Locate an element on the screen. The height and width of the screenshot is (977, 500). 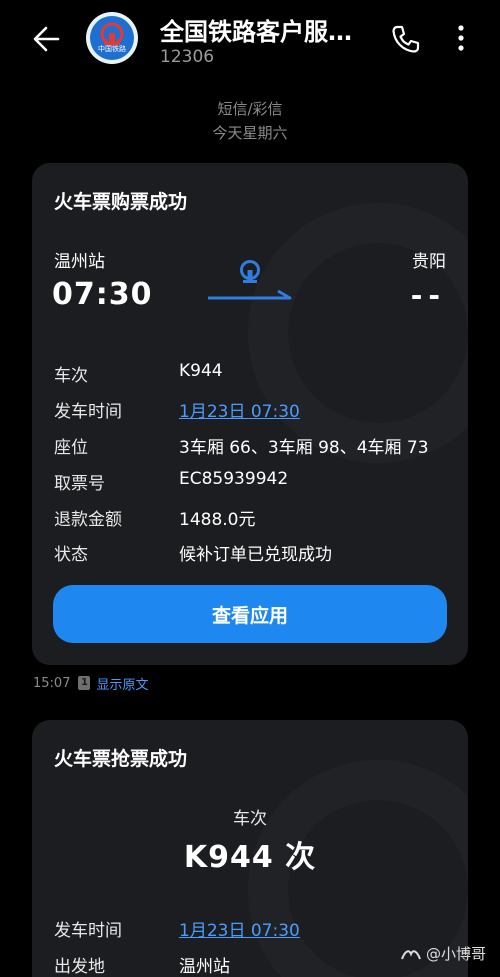
card-title: 火车票购票成功 is located at coordinates (121, 202).